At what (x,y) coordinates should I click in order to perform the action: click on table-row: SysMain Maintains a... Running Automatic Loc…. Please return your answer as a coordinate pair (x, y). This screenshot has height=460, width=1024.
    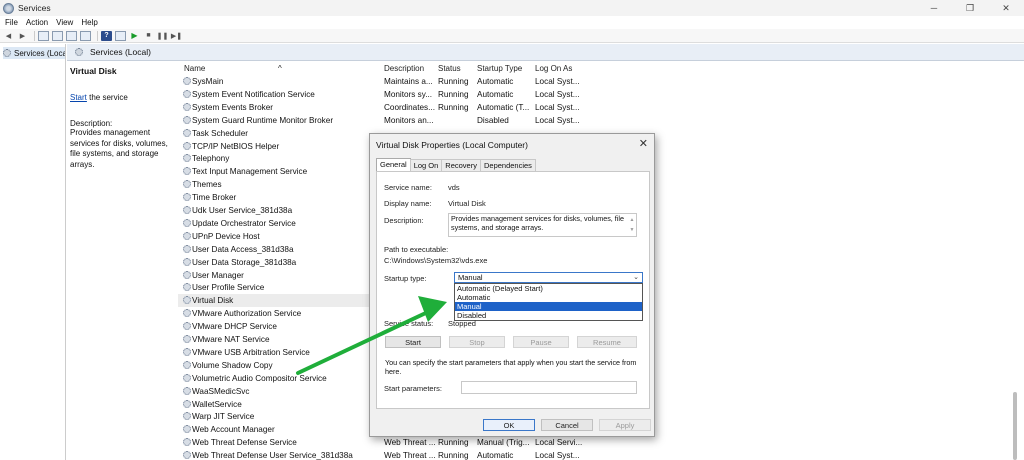
    Looking at the image, I should click on (601, 81).